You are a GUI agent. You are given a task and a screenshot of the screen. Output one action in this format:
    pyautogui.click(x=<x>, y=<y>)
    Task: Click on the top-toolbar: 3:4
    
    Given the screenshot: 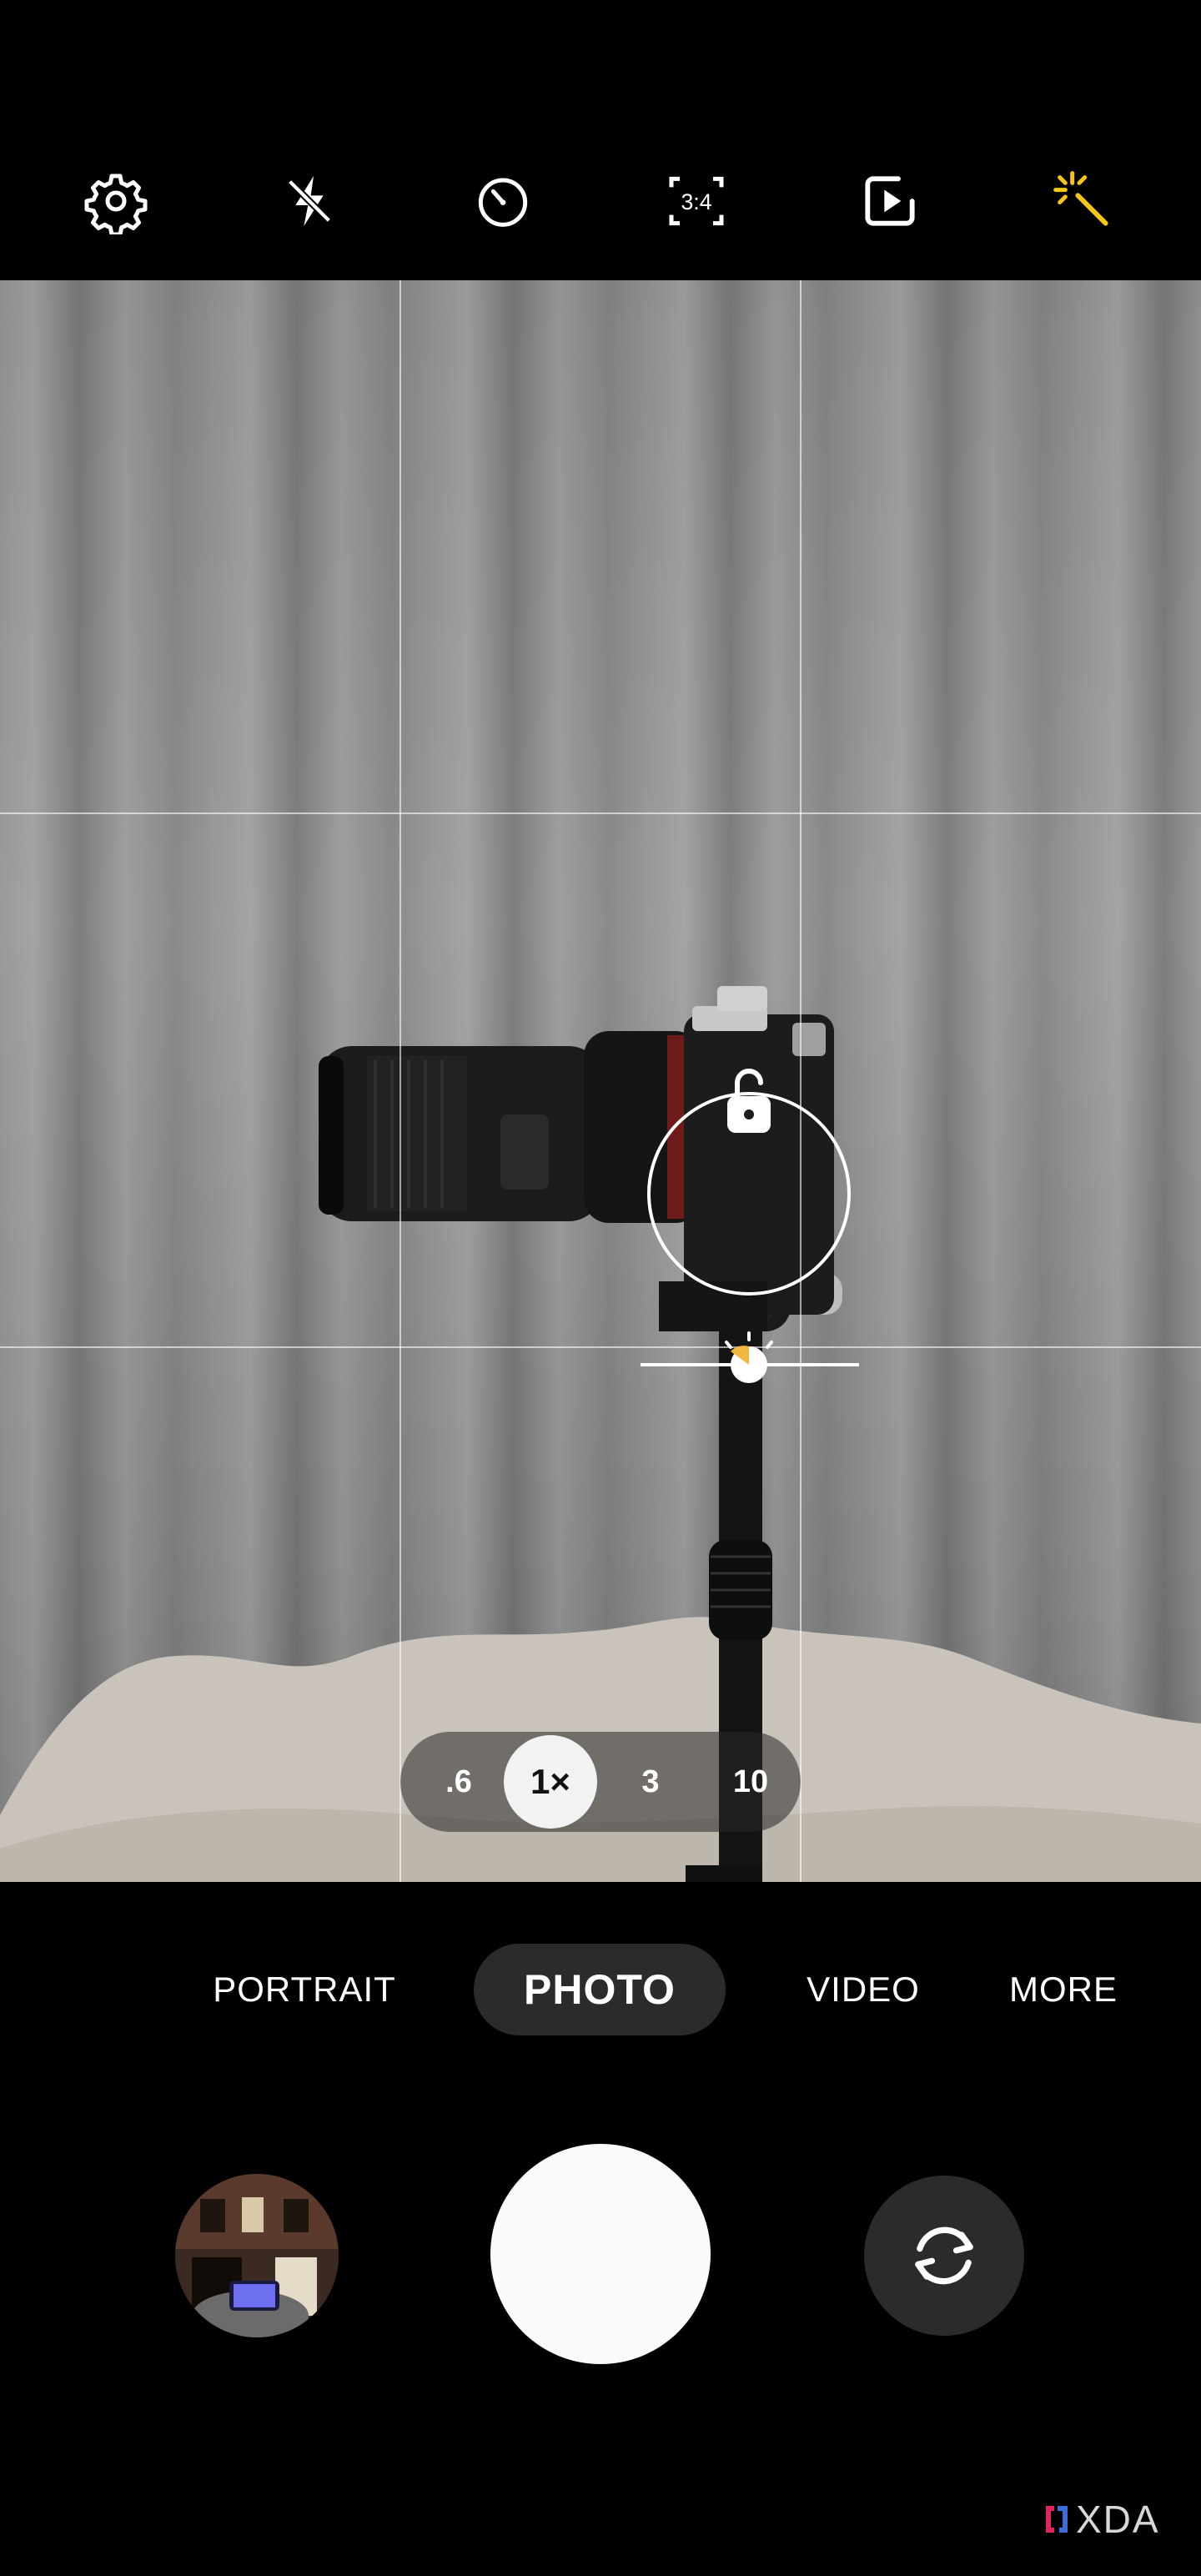 What is the action you would take?
    pyautogui.click(x=601, y=140)
    